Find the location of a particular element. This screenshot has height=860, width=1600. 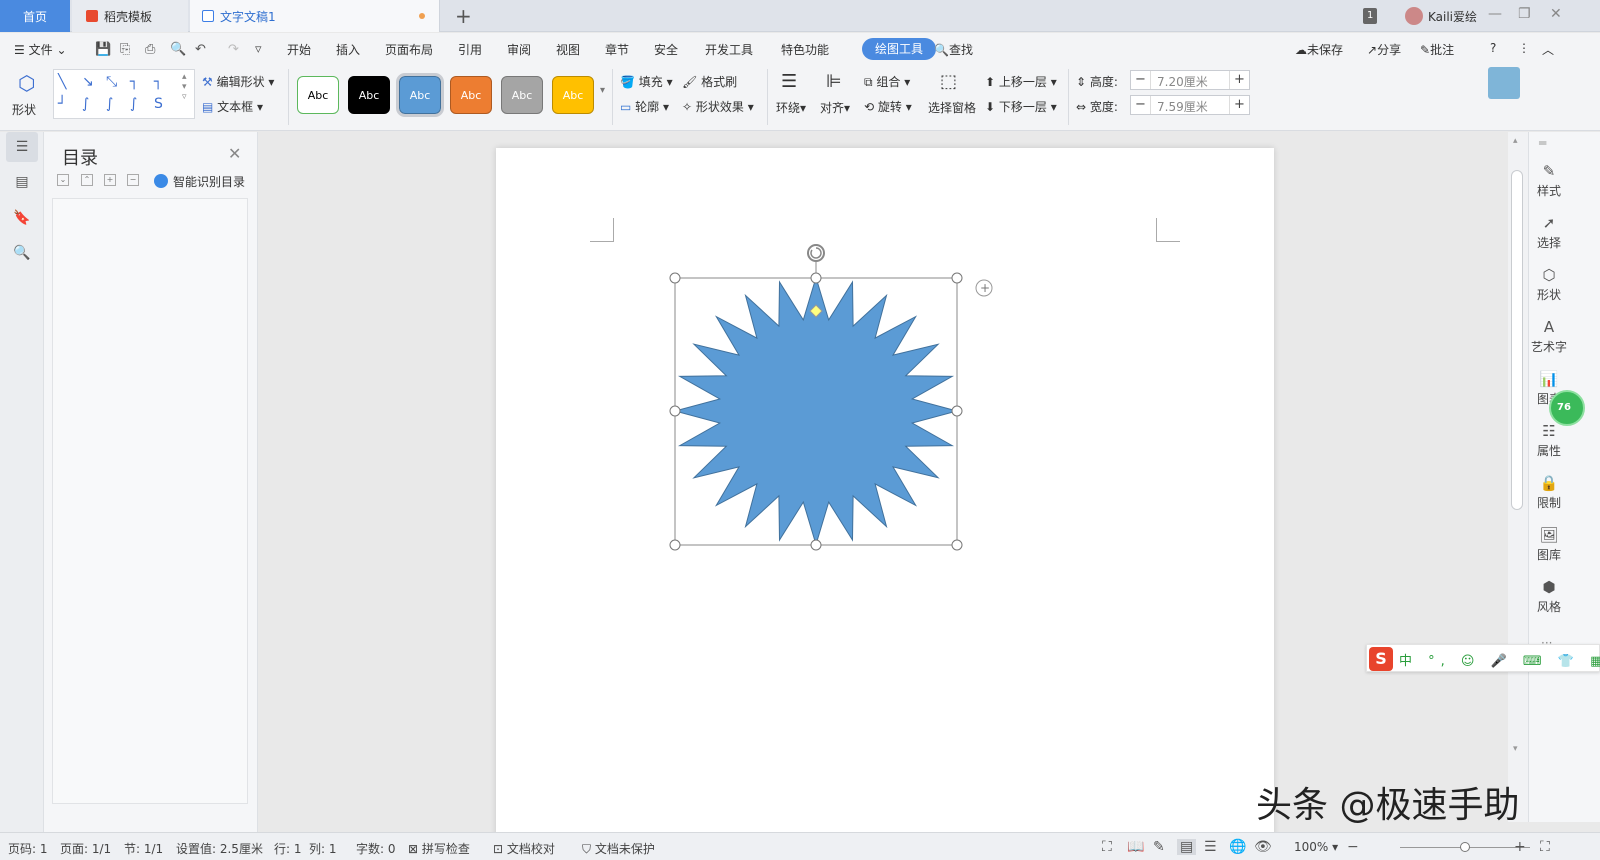

export-icon: ⎘ is located at coordinates (125, 49).